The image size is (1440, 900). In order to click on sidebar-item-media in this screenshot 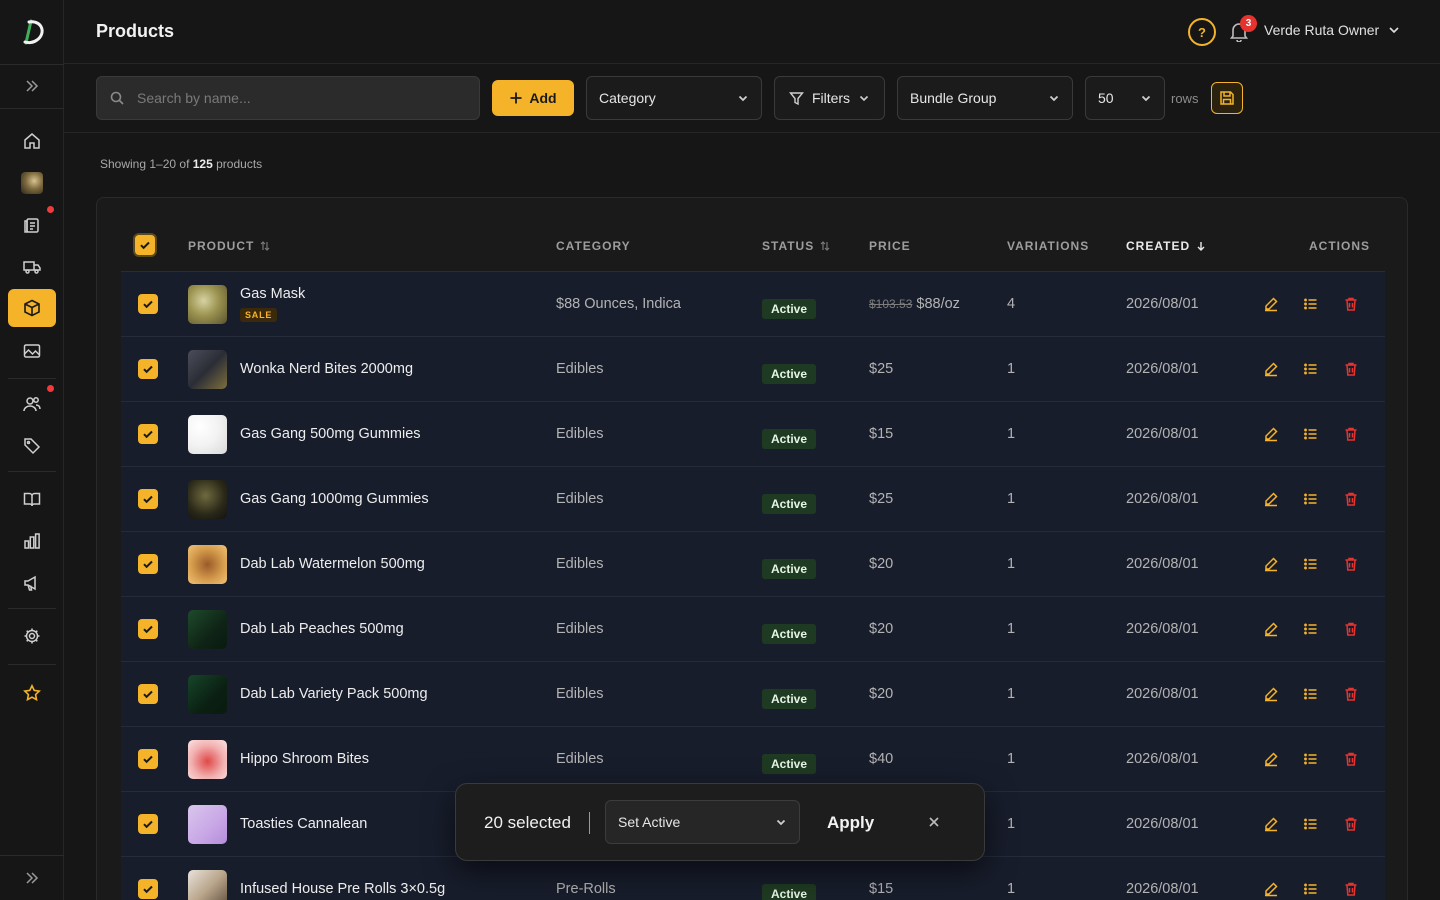, I will do `click(32, 351)`.